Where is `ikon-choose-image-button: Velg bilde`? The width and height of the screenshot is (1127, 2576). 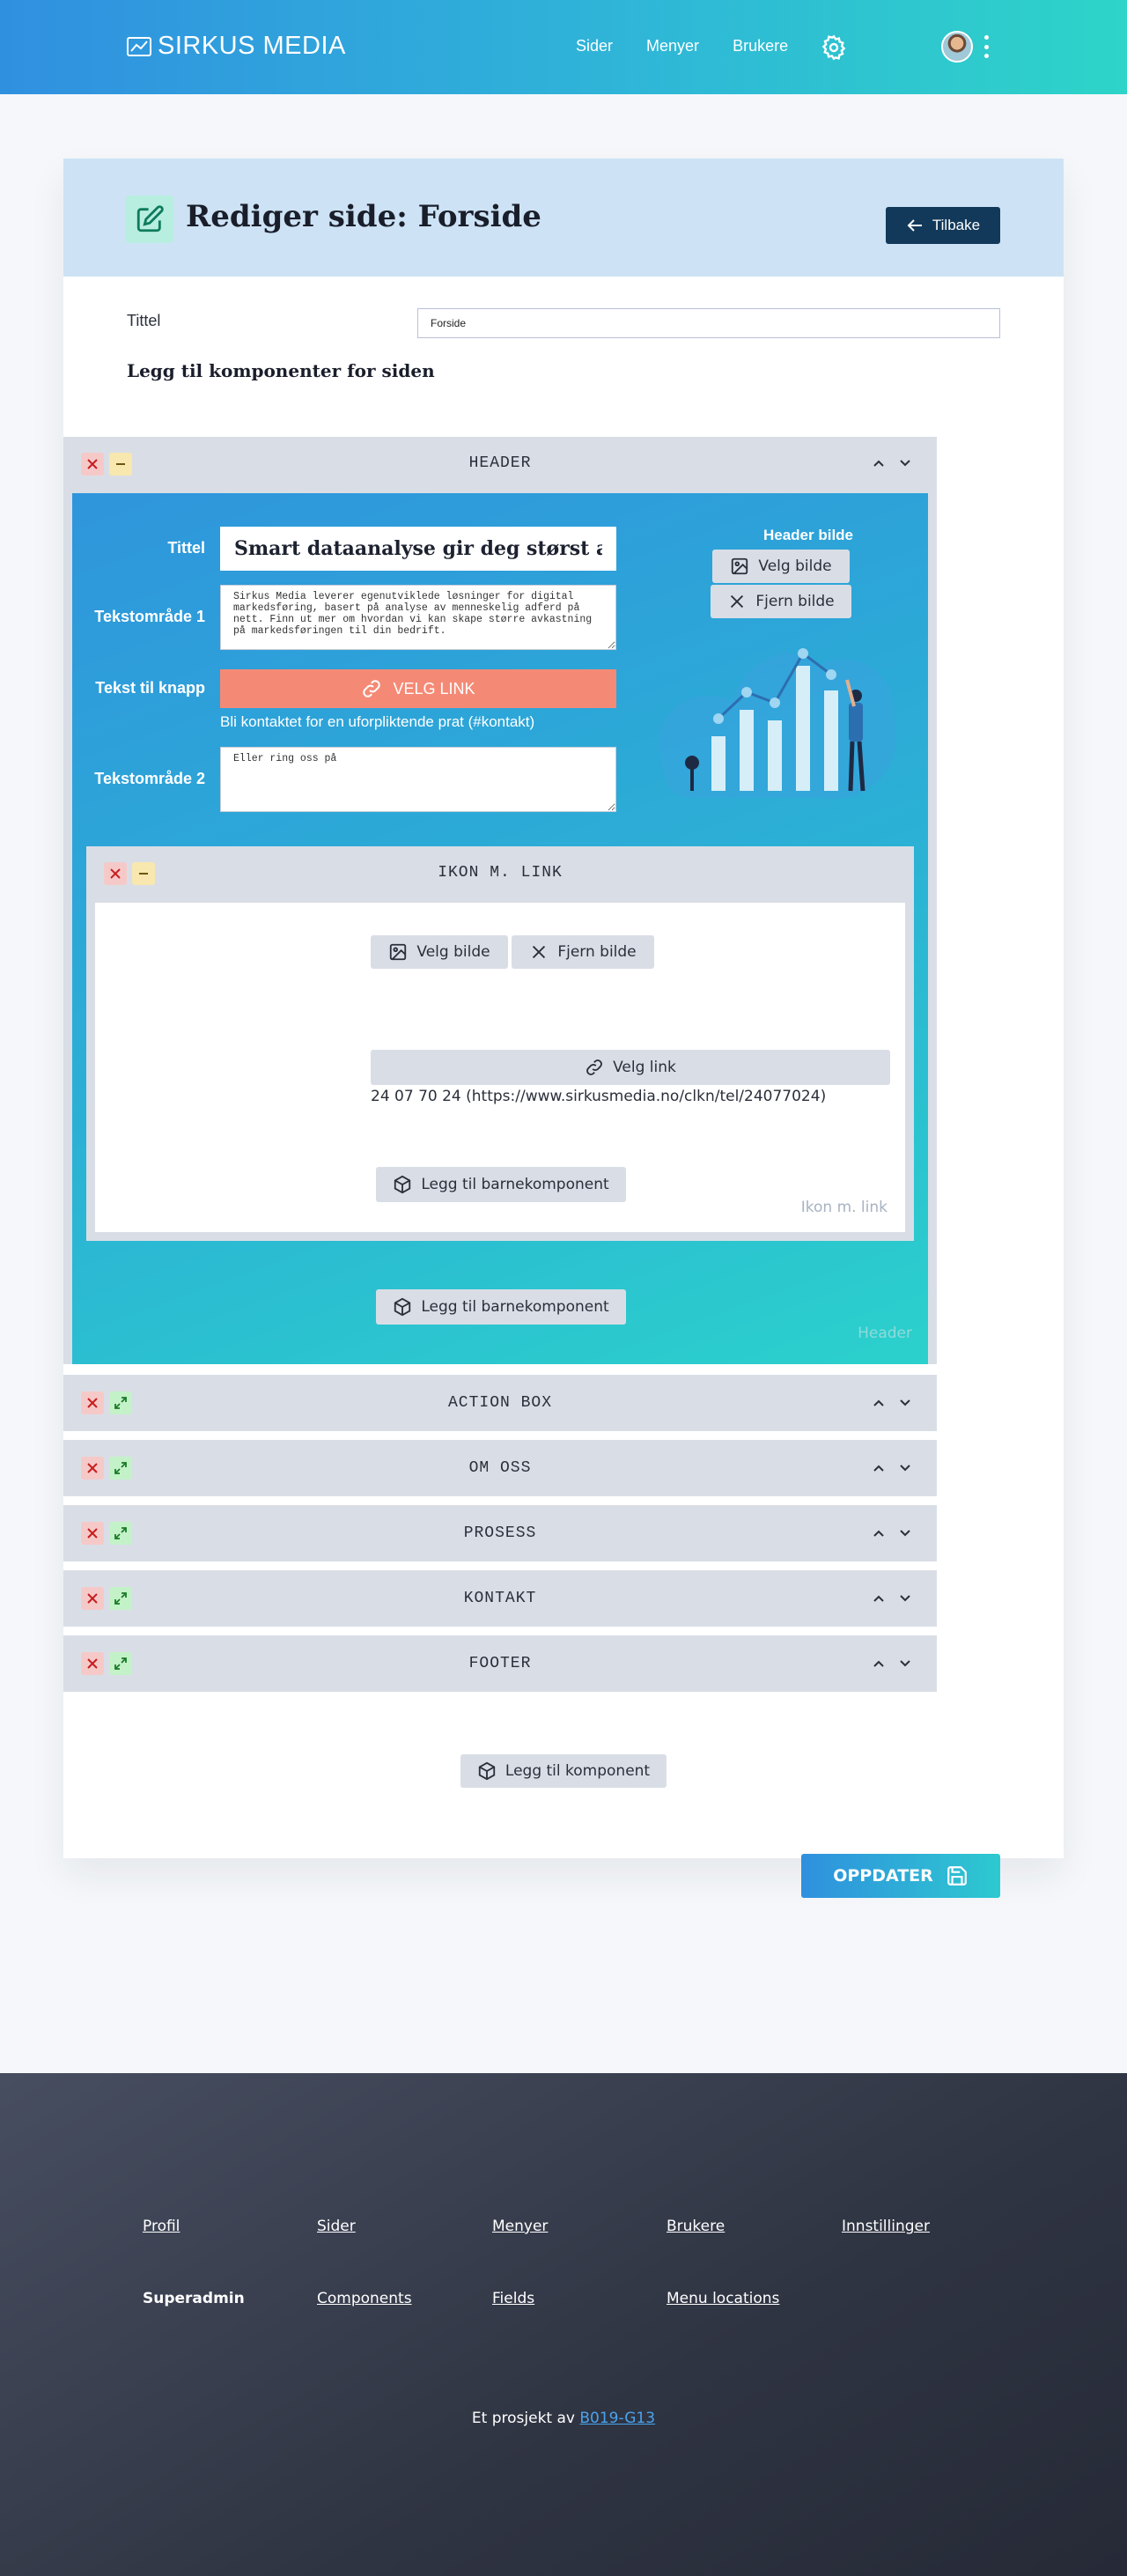
ikon-choose-image-button: Velg bilde is located at coordinates (439, 952).